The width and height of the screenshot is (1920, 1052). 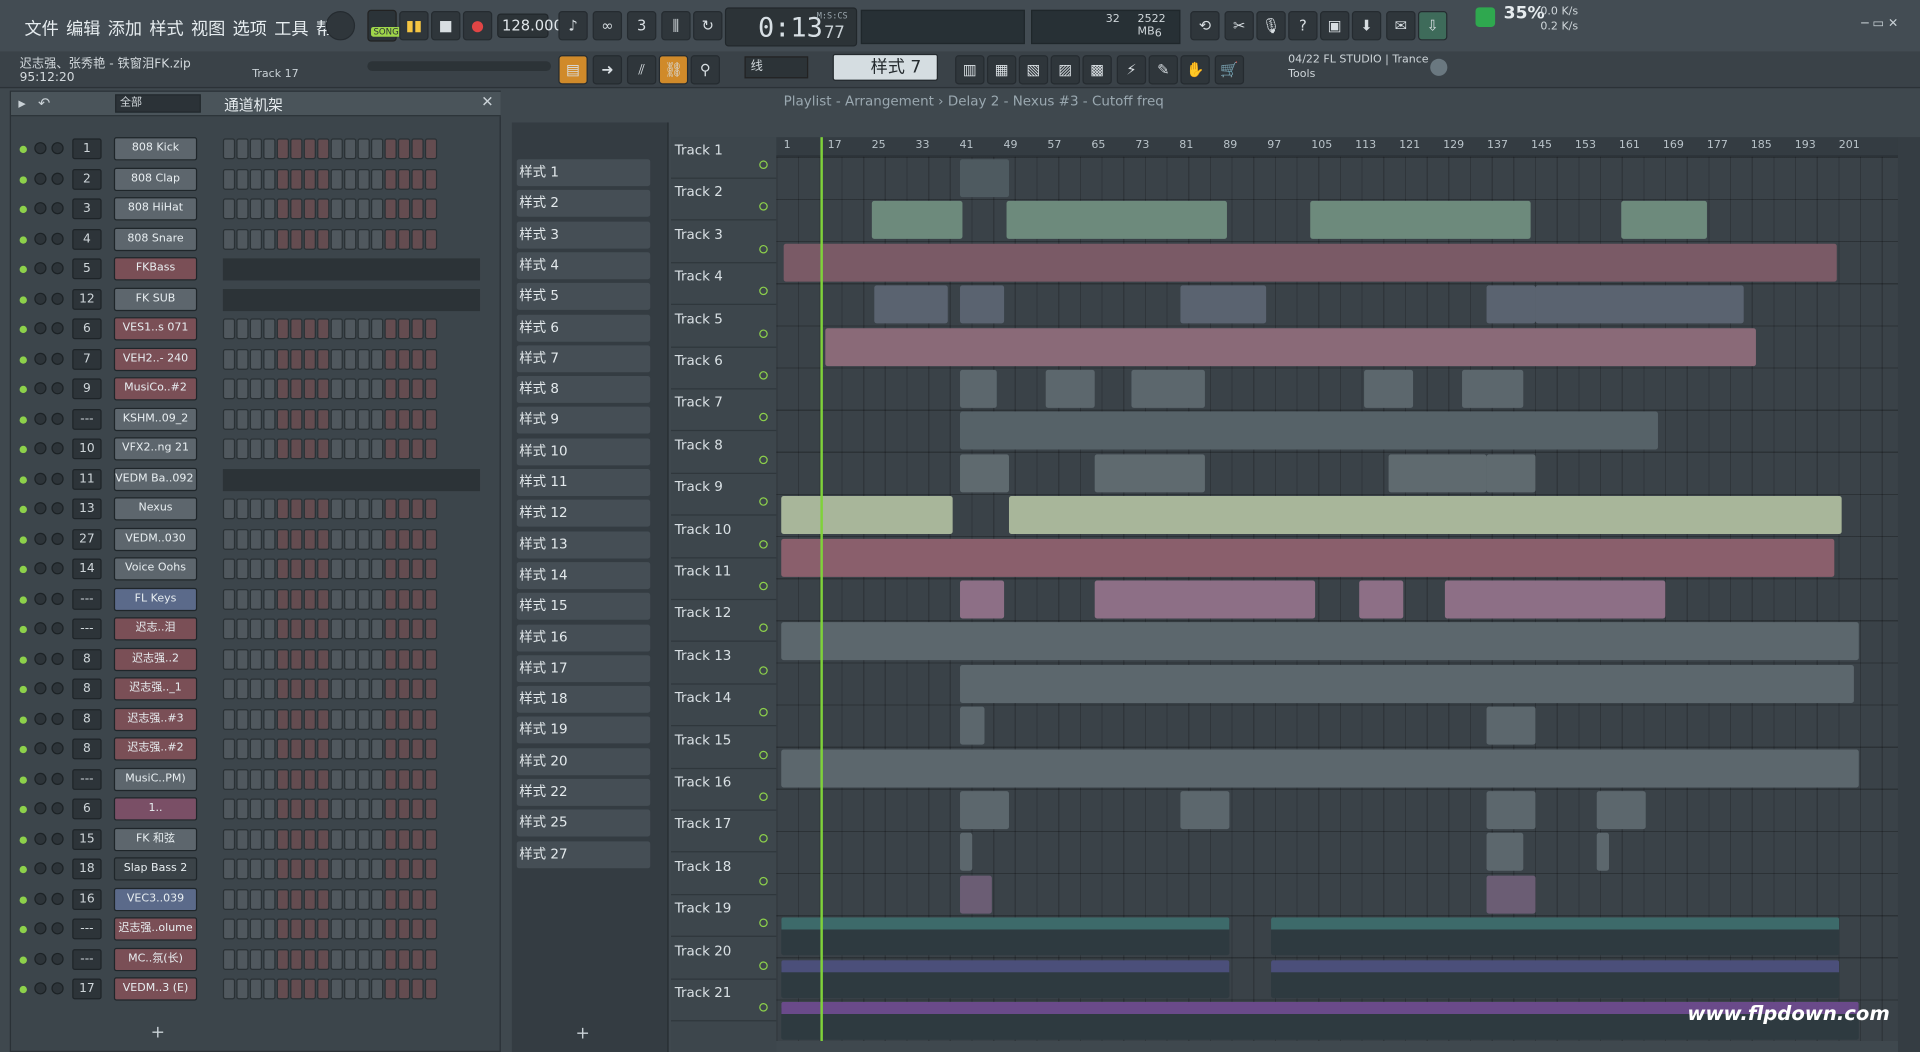 I want to click on pattern-item: 样式 16, so click(x=583, y=637).